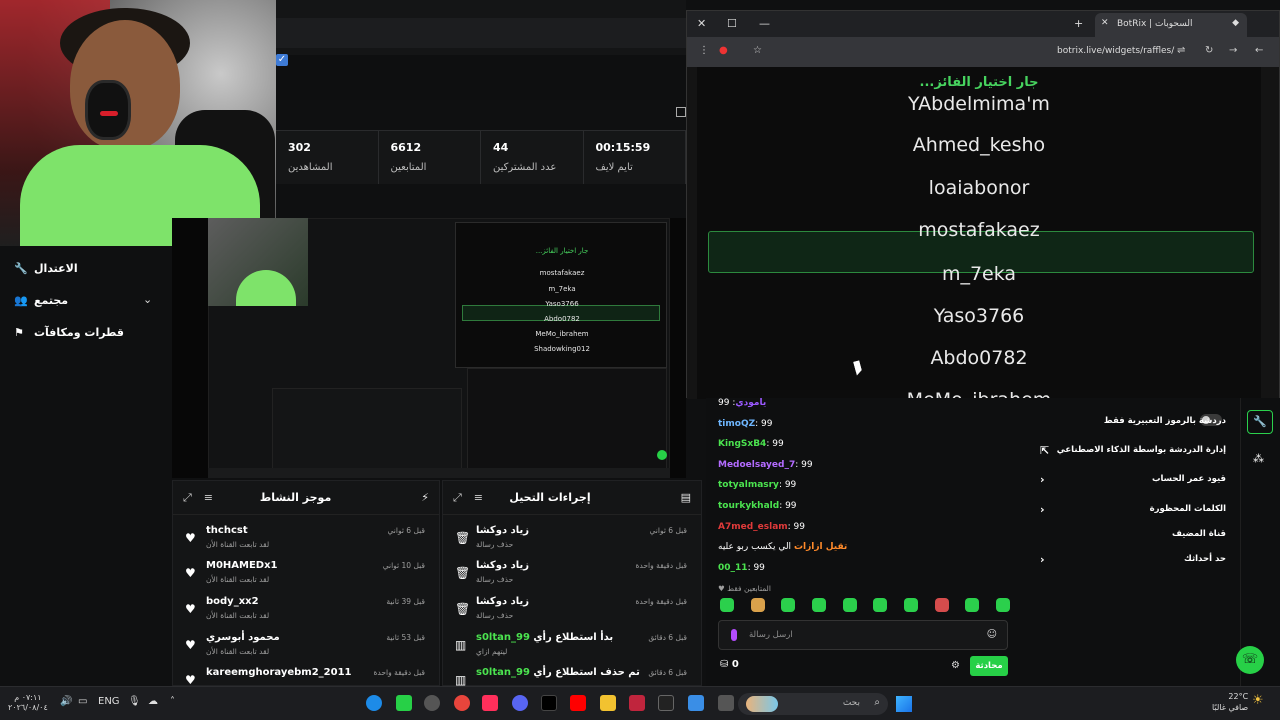 The image size is (1280, 720). What do you see at coordinates (172, 701) in the screenshot?
I see `chevron-up-icon: ˄` at bounding box center [172, 701].